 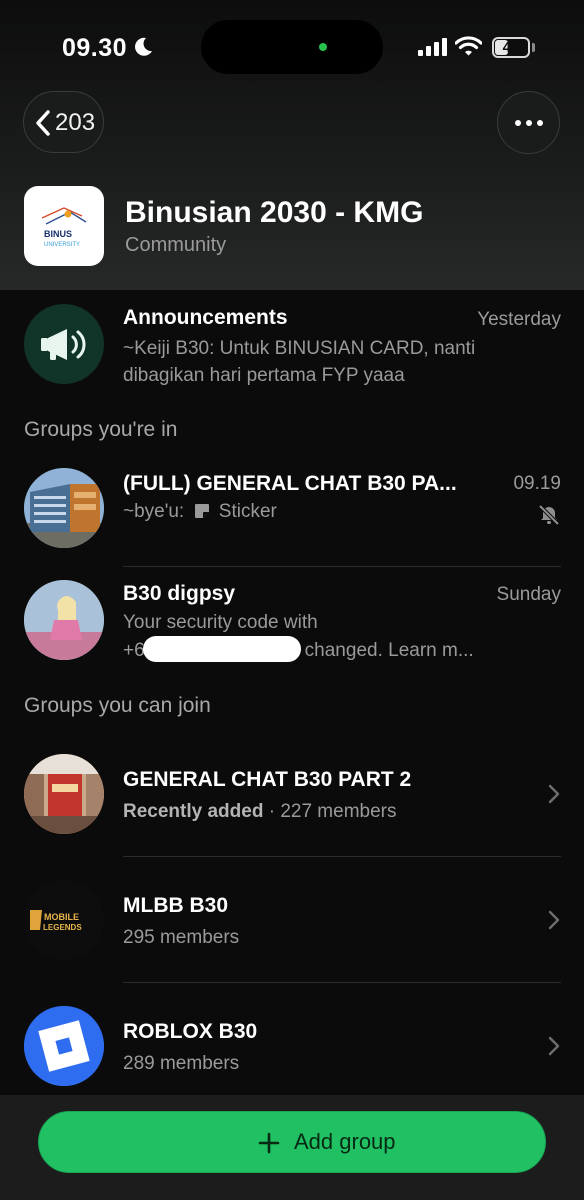 I want to click on redaction-mark, so click(x=221, y=649).